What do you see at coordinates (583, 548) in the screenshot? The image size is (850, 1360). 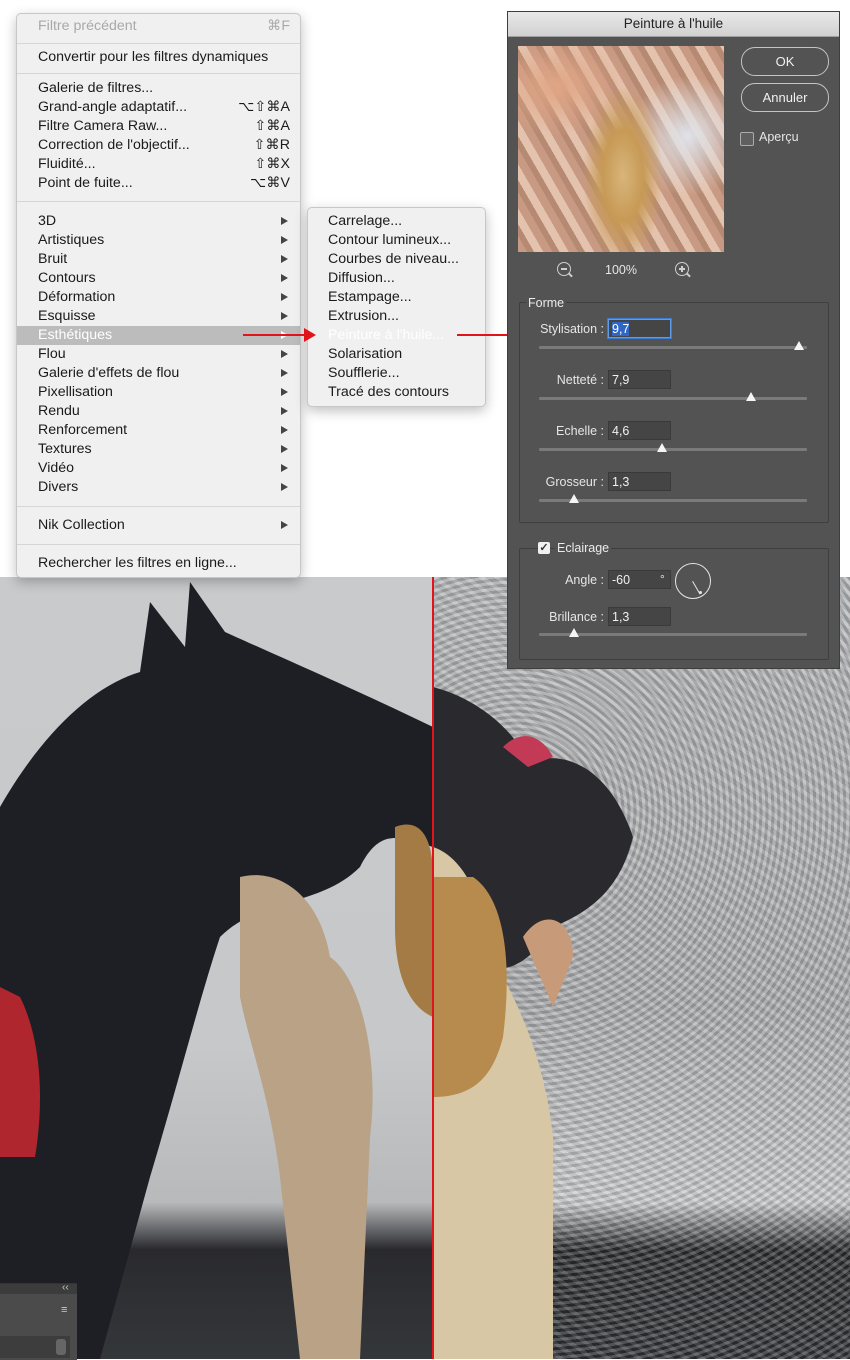 I see `eclairage-group-title: Eclairage` at bounding box center [583, 548].